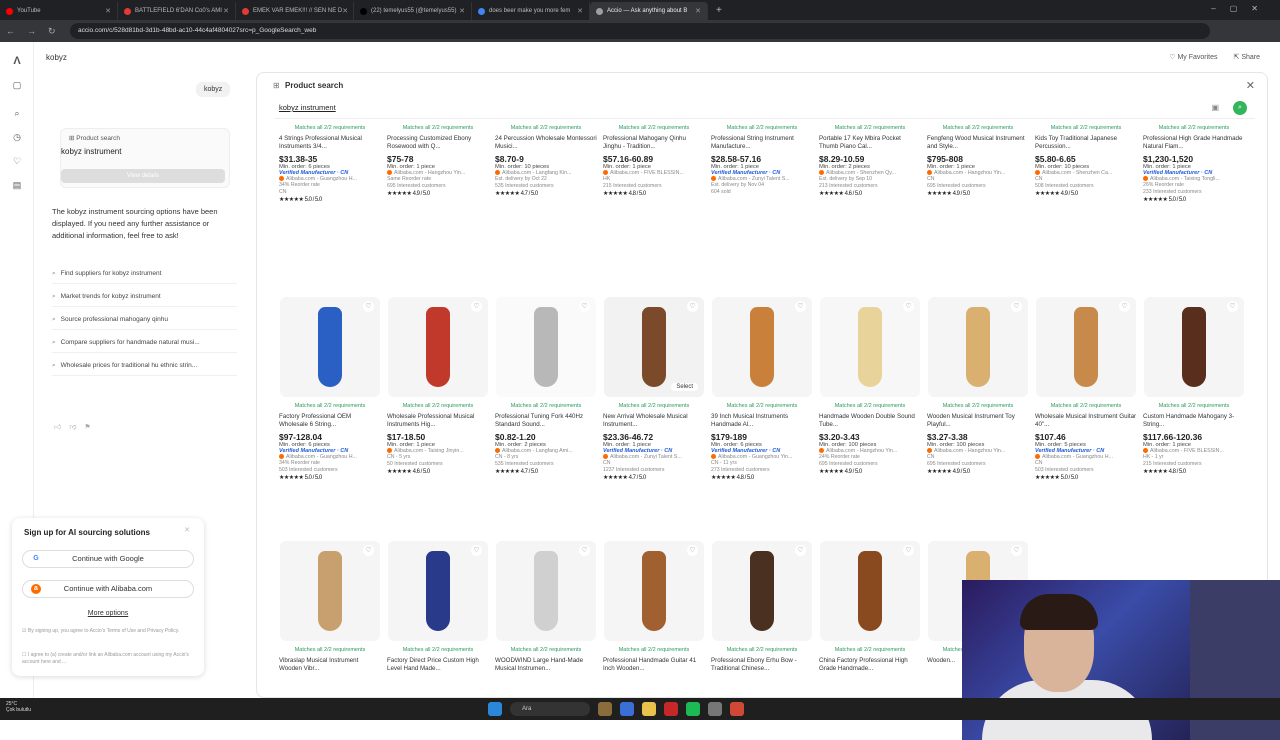 The height and width of the screenshot is (740, 1280). I want to click on weather-widget: 25°C Çok bulutlu, so click(18, 707).